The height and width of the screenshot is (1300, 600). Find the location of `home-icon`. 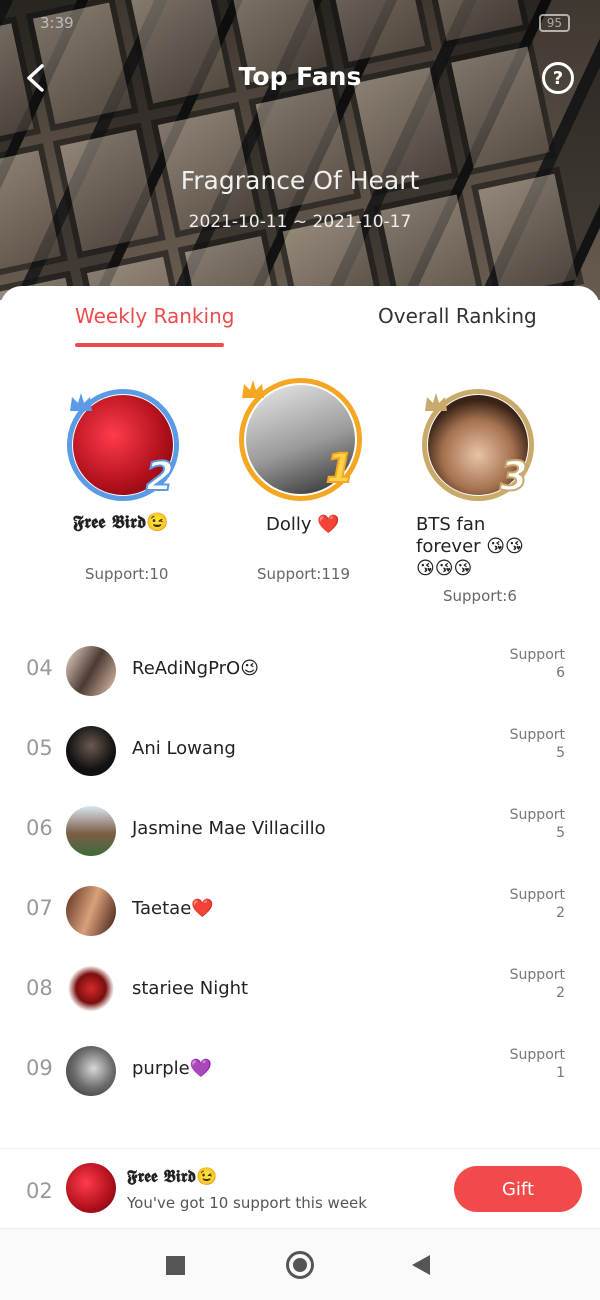

home-icon is located at coordinates (300, 1265).